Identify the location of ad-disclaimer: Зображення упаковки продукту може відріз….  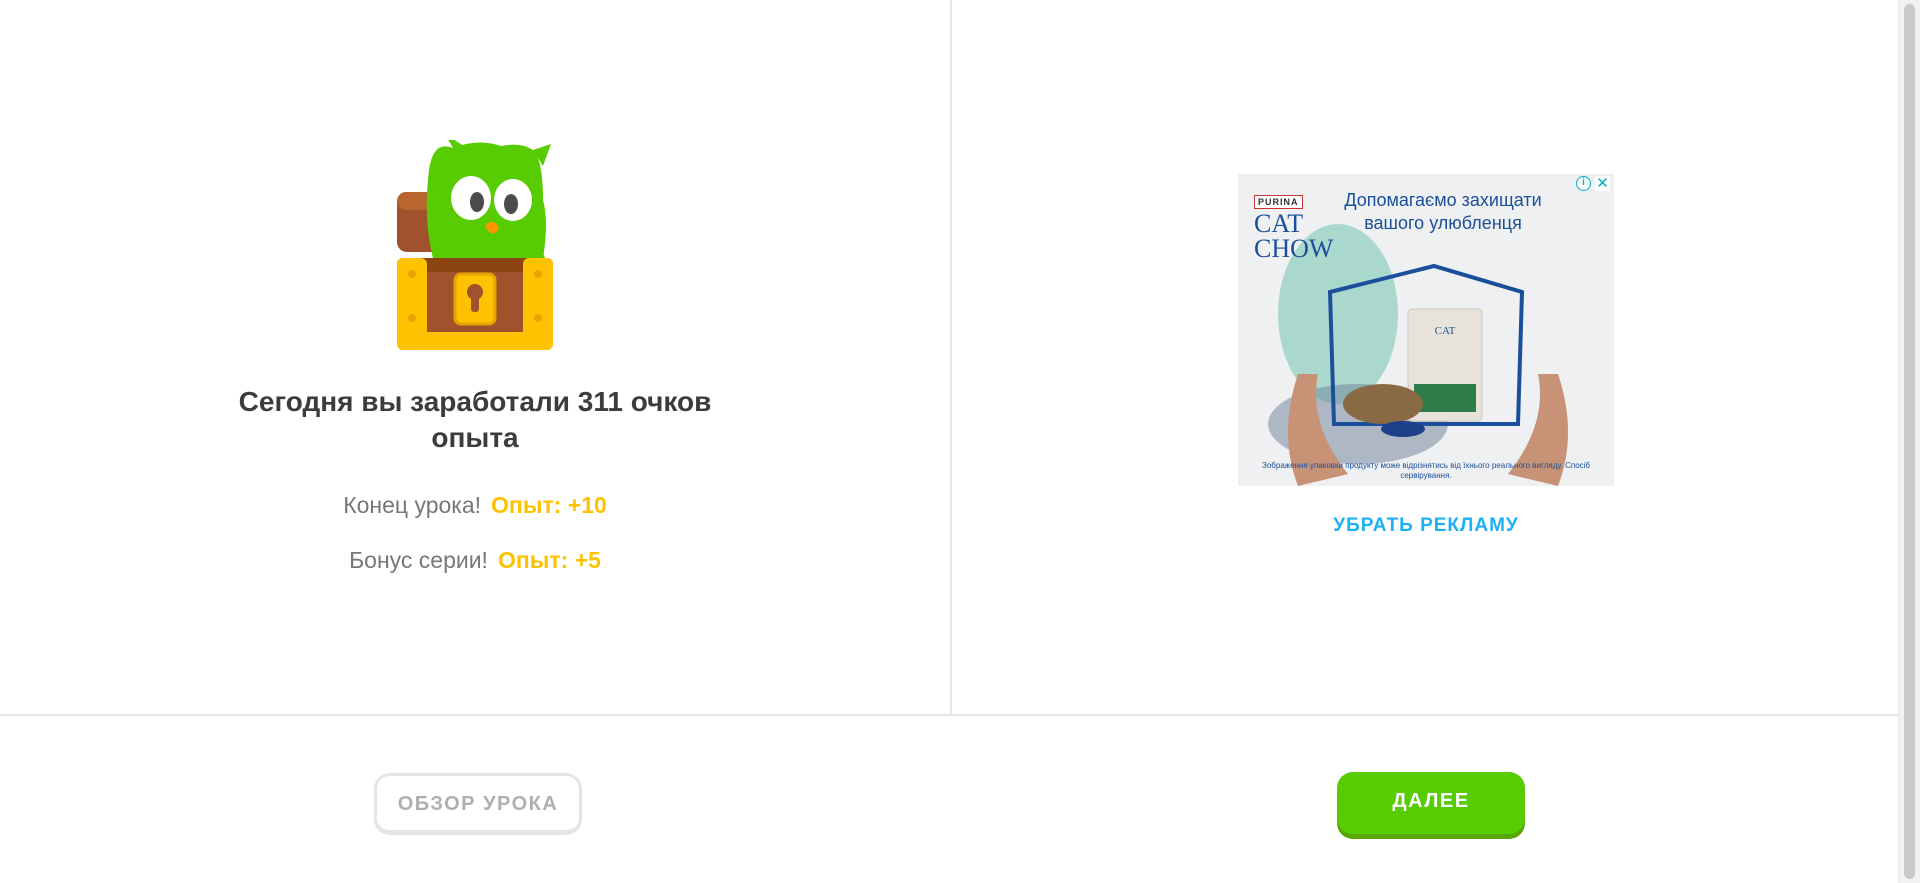
(1426, 470).